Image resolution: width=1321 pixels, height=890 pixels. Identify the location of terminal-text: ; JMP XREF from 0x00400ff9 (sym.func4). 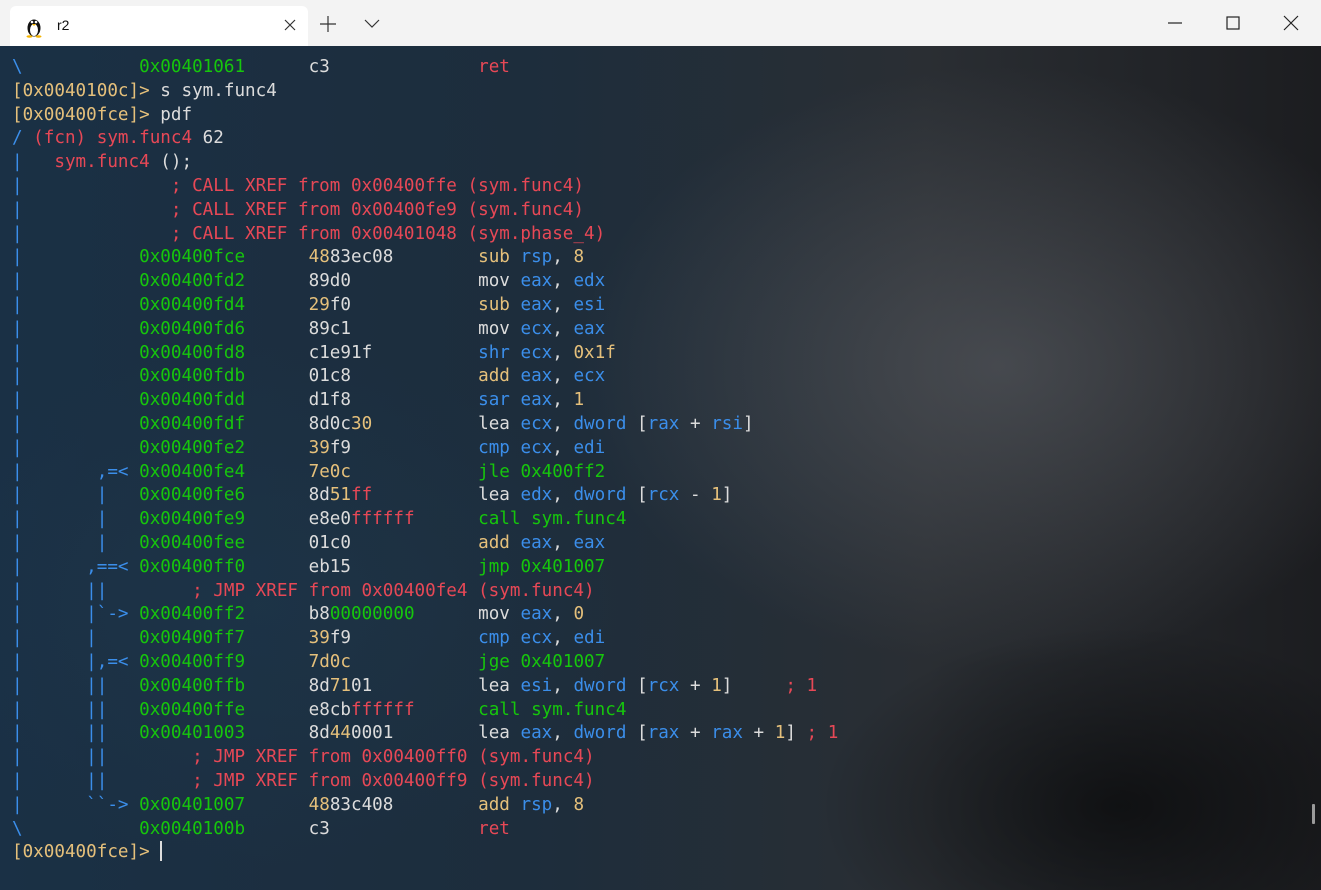
(351, 781).